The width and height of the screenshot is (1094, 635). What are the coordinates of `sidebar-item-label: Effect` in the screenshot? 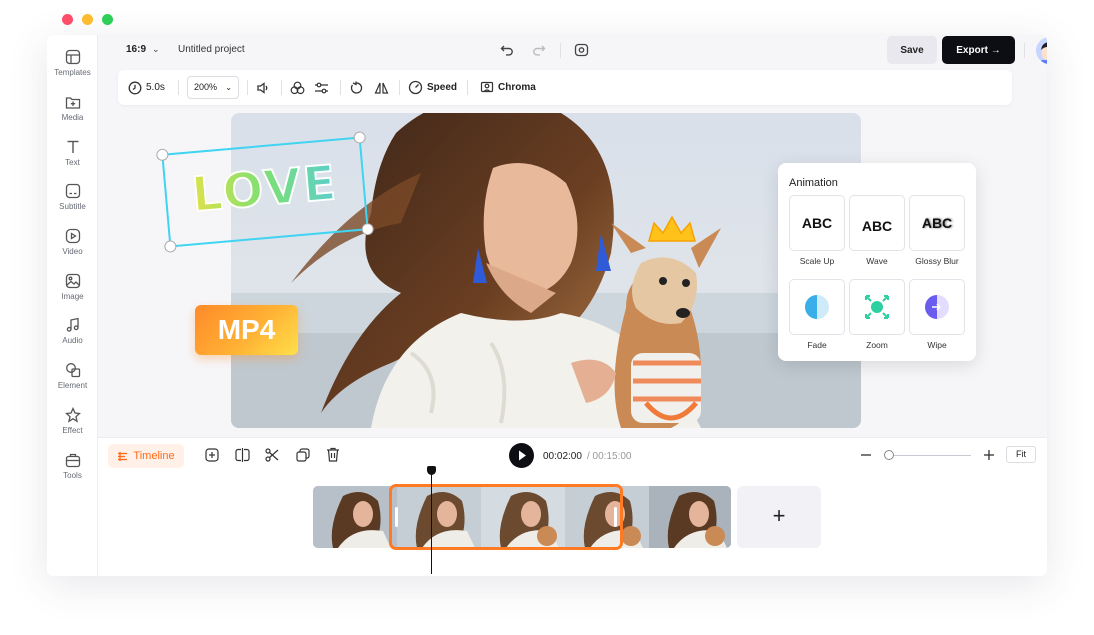 It's located at (72, 430).